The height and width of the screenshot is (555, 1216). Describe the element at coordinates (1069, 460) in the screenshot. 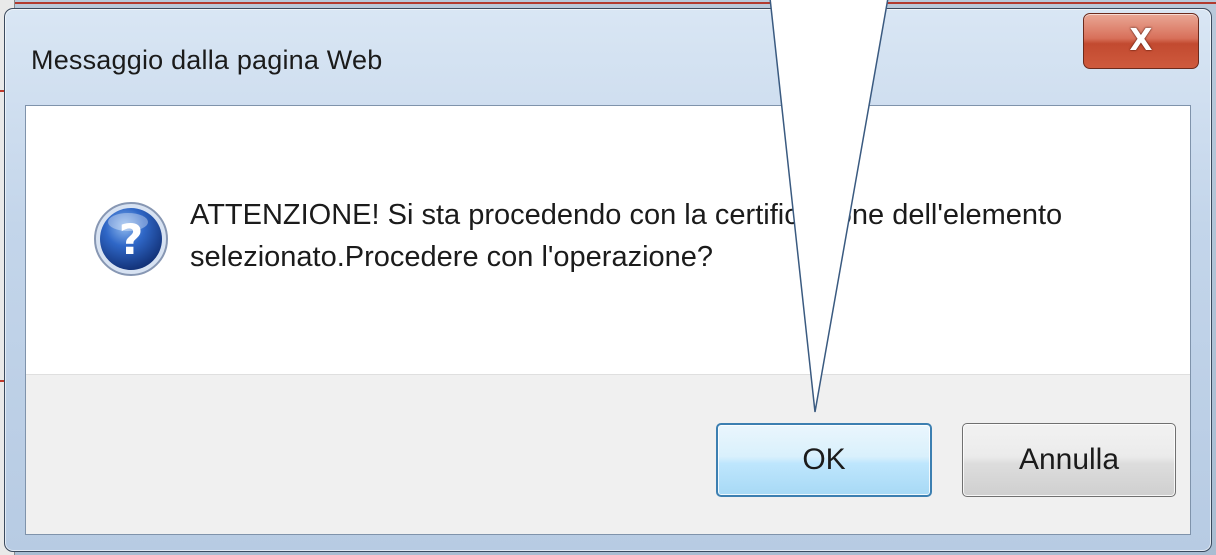

I see `cancel-button: Annulla` at that location.